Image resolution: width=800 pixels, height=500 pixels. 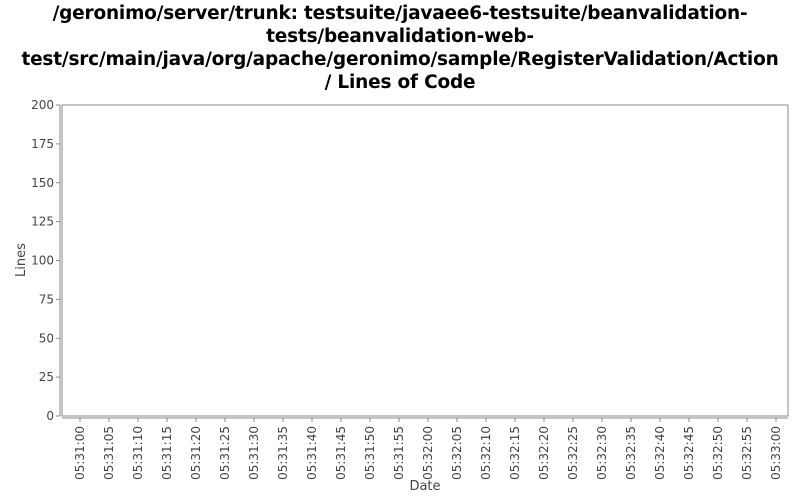 I want to click on x-tick-label: 05:32:25, so click(x=573, y=453).